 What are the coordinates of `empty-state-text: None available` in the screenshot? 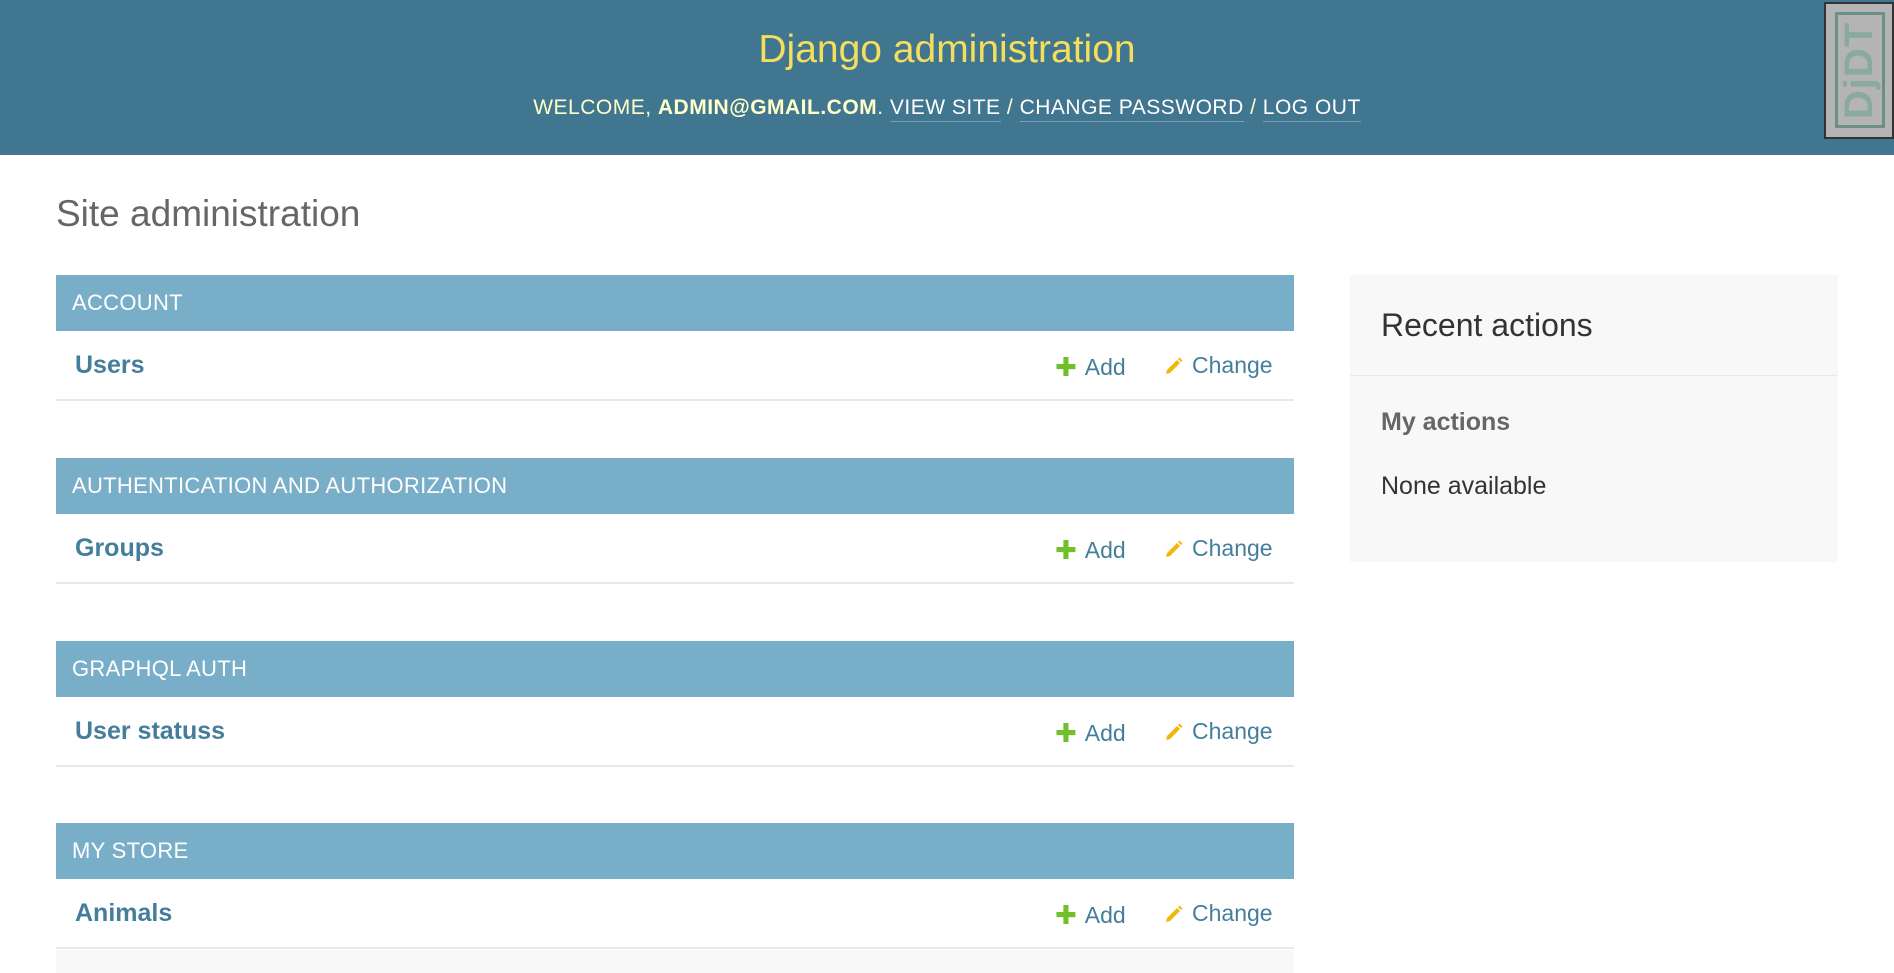 It's located at (1464, 486).